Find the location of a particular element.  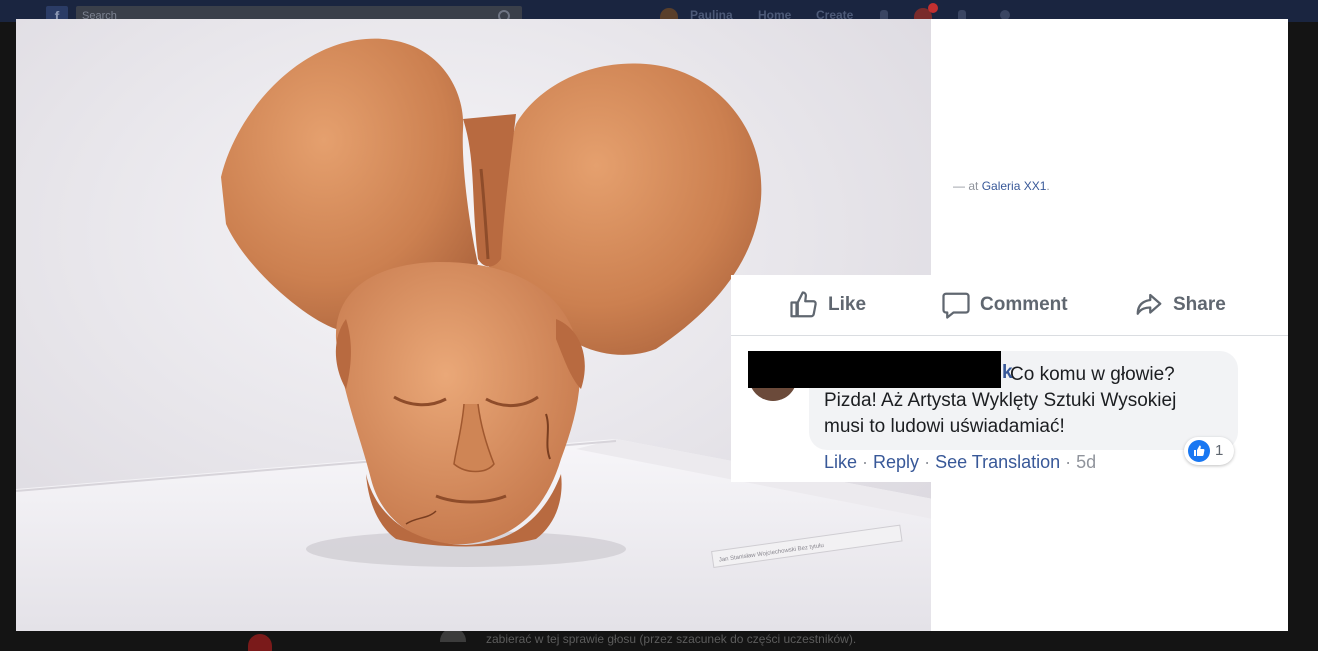

reaction-summary: 1 is located at coordinates (1209, 451).